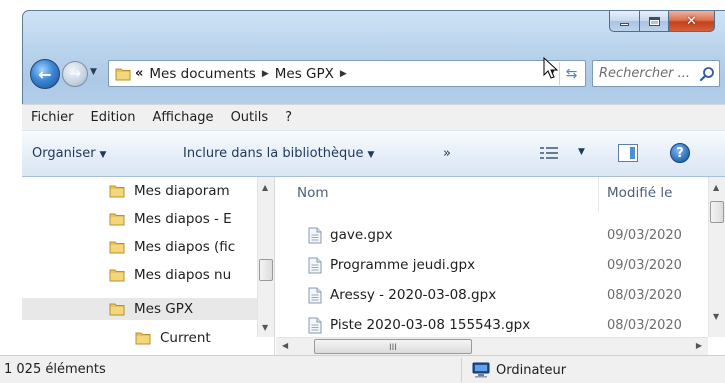 This screenshot has height=383, width=725. What do you see at coordinates (169, 191) in the screenshot?
I see `nav-item-mes-diaporamas: Mes diaporam` at bounding box center [169, 191].